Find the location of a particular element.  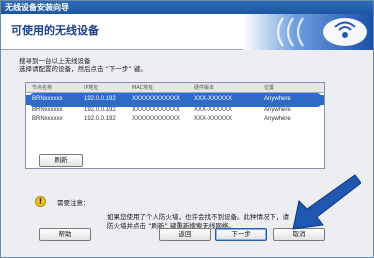

instructions: 搜寻到一台以上无线设备 选择请配置的设备，然后点击 “下一步” 键。 is located at coordinates (83, 65).